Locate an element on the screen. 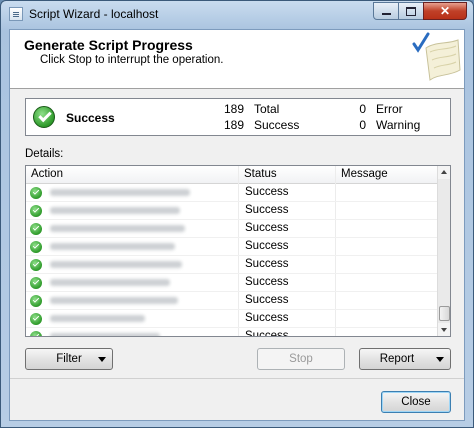  report-button: Report is located at coordinates (405, 359).